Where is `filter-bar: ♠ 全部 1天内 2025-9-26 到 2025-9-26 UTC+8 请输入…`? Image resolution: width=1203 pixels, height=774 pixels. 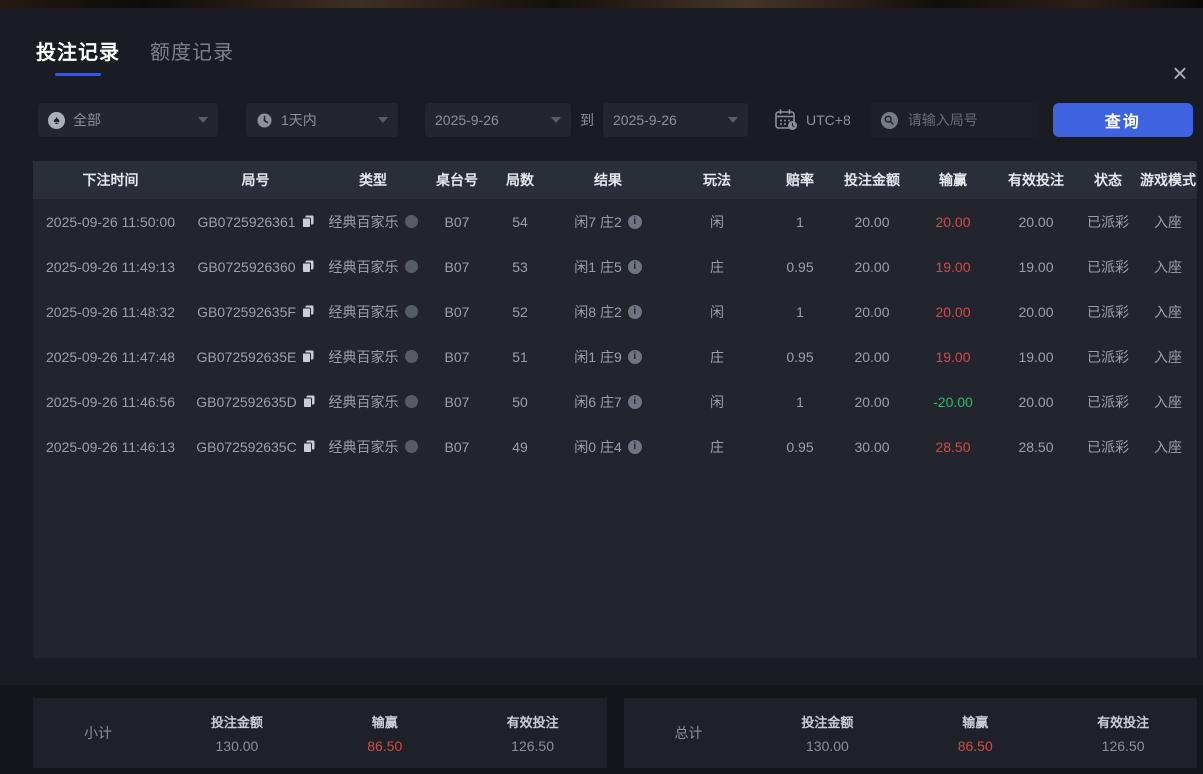
filter-bar: ♠ 全部 1天内 2025-9-26 到 2025-9-26 UTC+8 请输入… is located at coordinates (620, 120).